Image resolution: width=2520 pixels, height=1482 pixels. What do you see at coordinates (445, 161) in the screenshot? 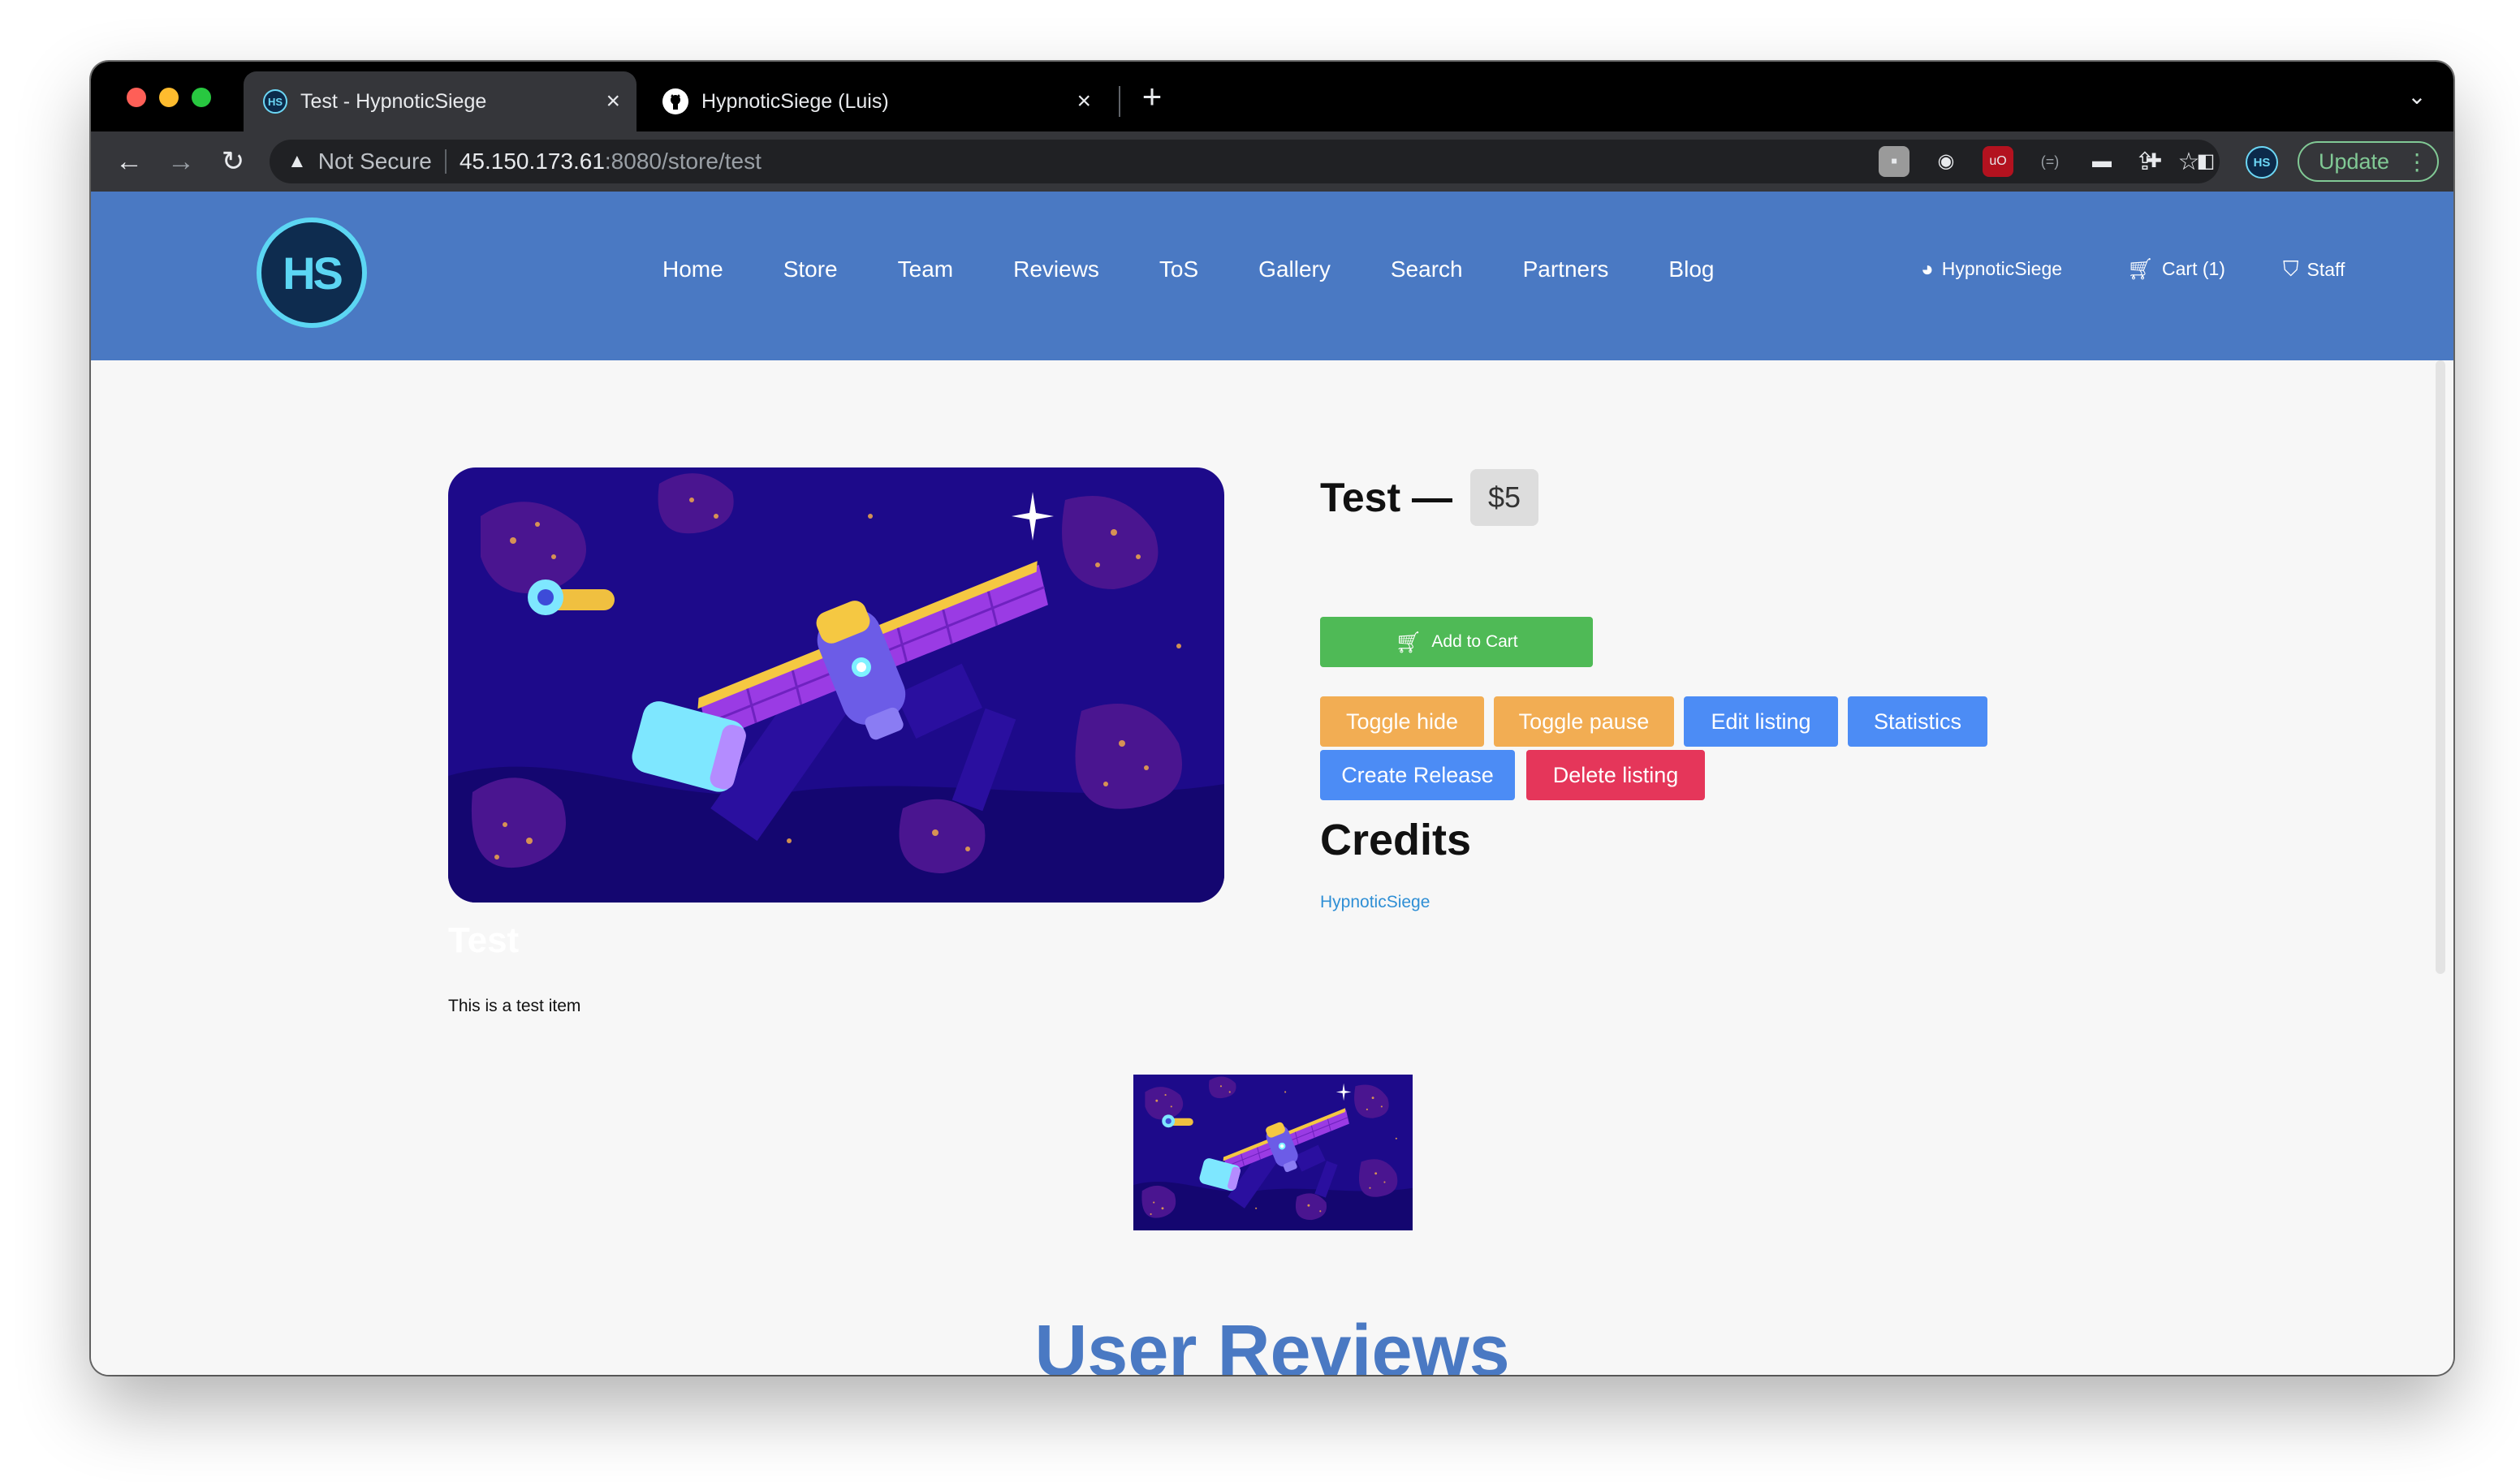
I see `omnibox-divider` at bounding box center [445, 161].